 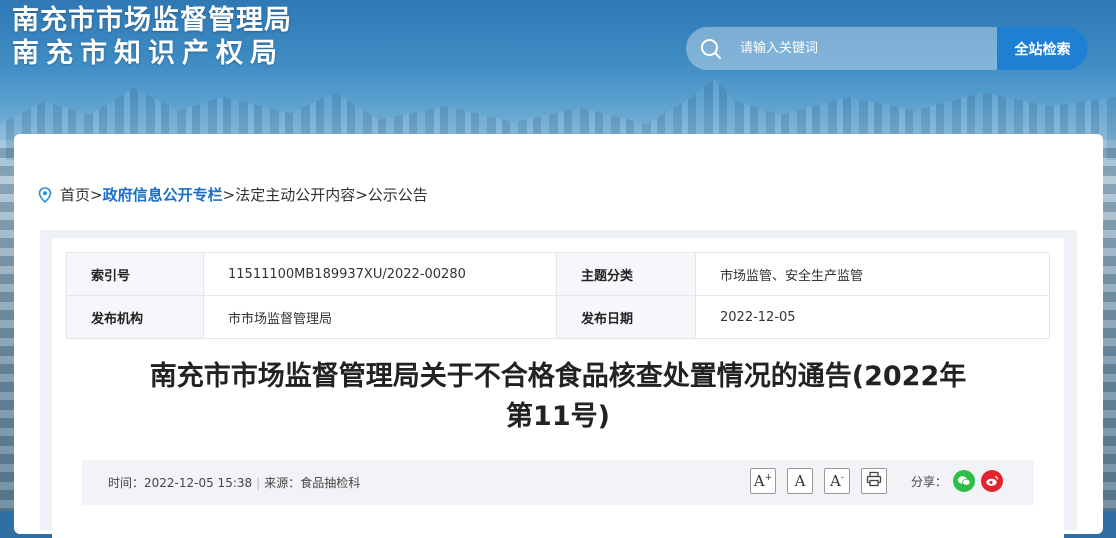 I want to click on topic-label: 主题分类, so click(x=626, y=274).